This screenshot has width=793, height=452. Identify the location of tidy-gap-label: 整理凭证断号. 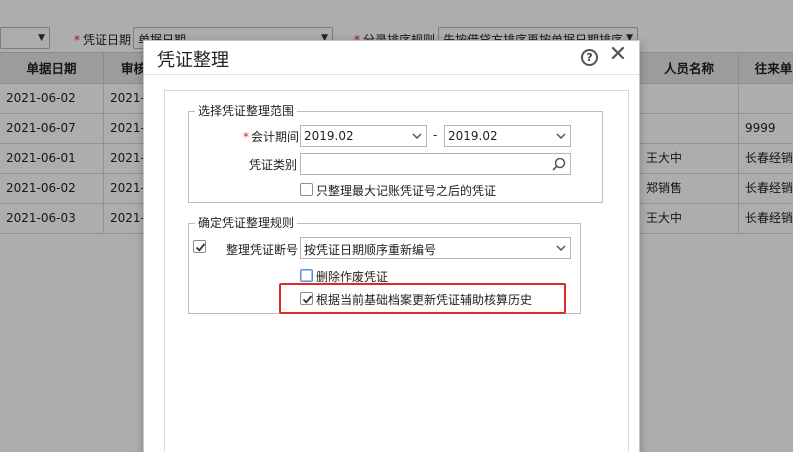
(262, 250).